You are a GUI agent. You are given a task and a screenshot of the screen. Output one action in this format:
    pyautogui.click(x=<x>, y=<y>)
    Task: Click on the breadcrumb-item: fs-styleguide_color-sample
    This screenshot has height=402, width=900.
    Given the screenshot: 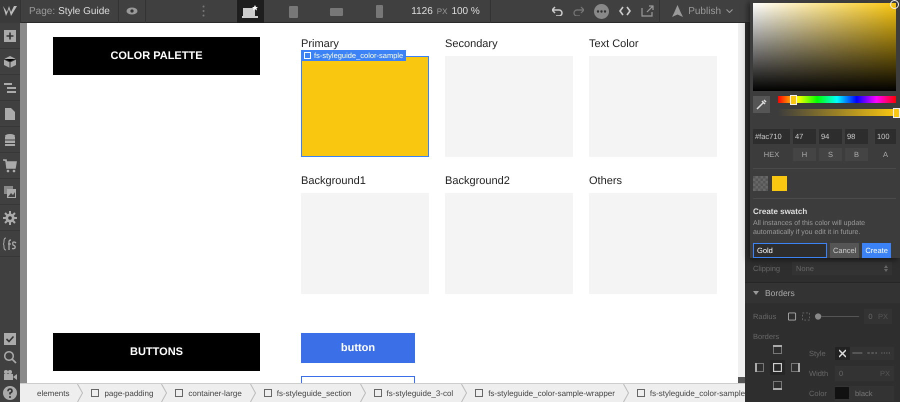 What is the action you would take?
    pyautogui.click(x=686, y=393)
    